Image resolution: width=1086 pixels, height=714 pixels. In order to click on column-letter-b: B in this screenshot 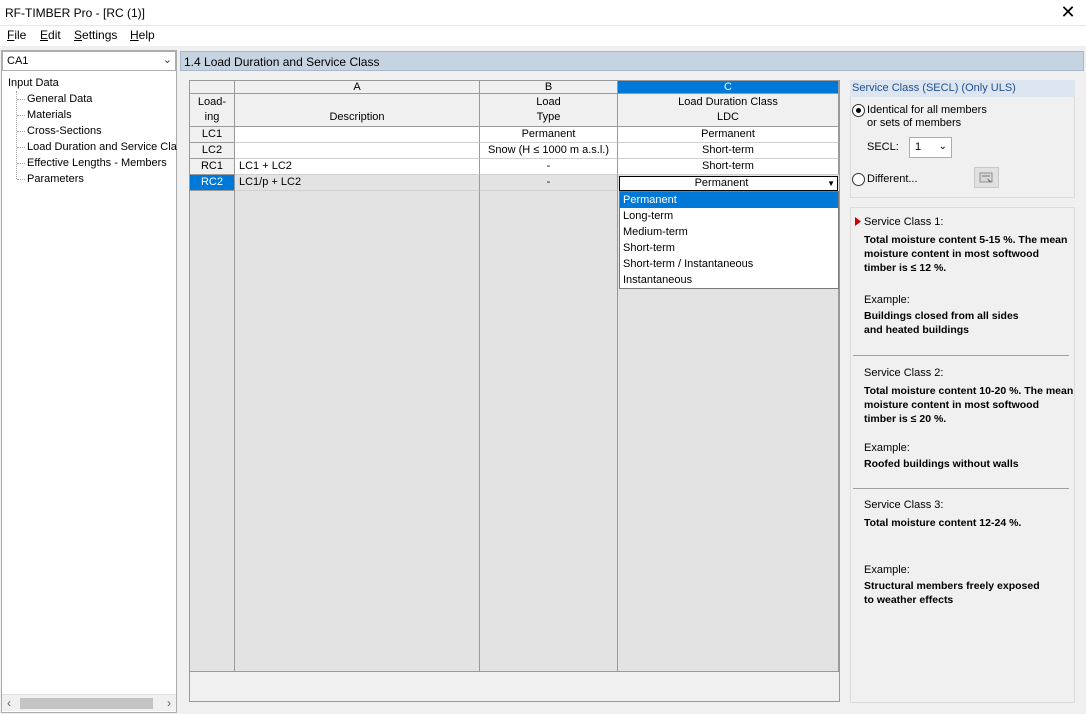, I will do `click(549, 87)`.